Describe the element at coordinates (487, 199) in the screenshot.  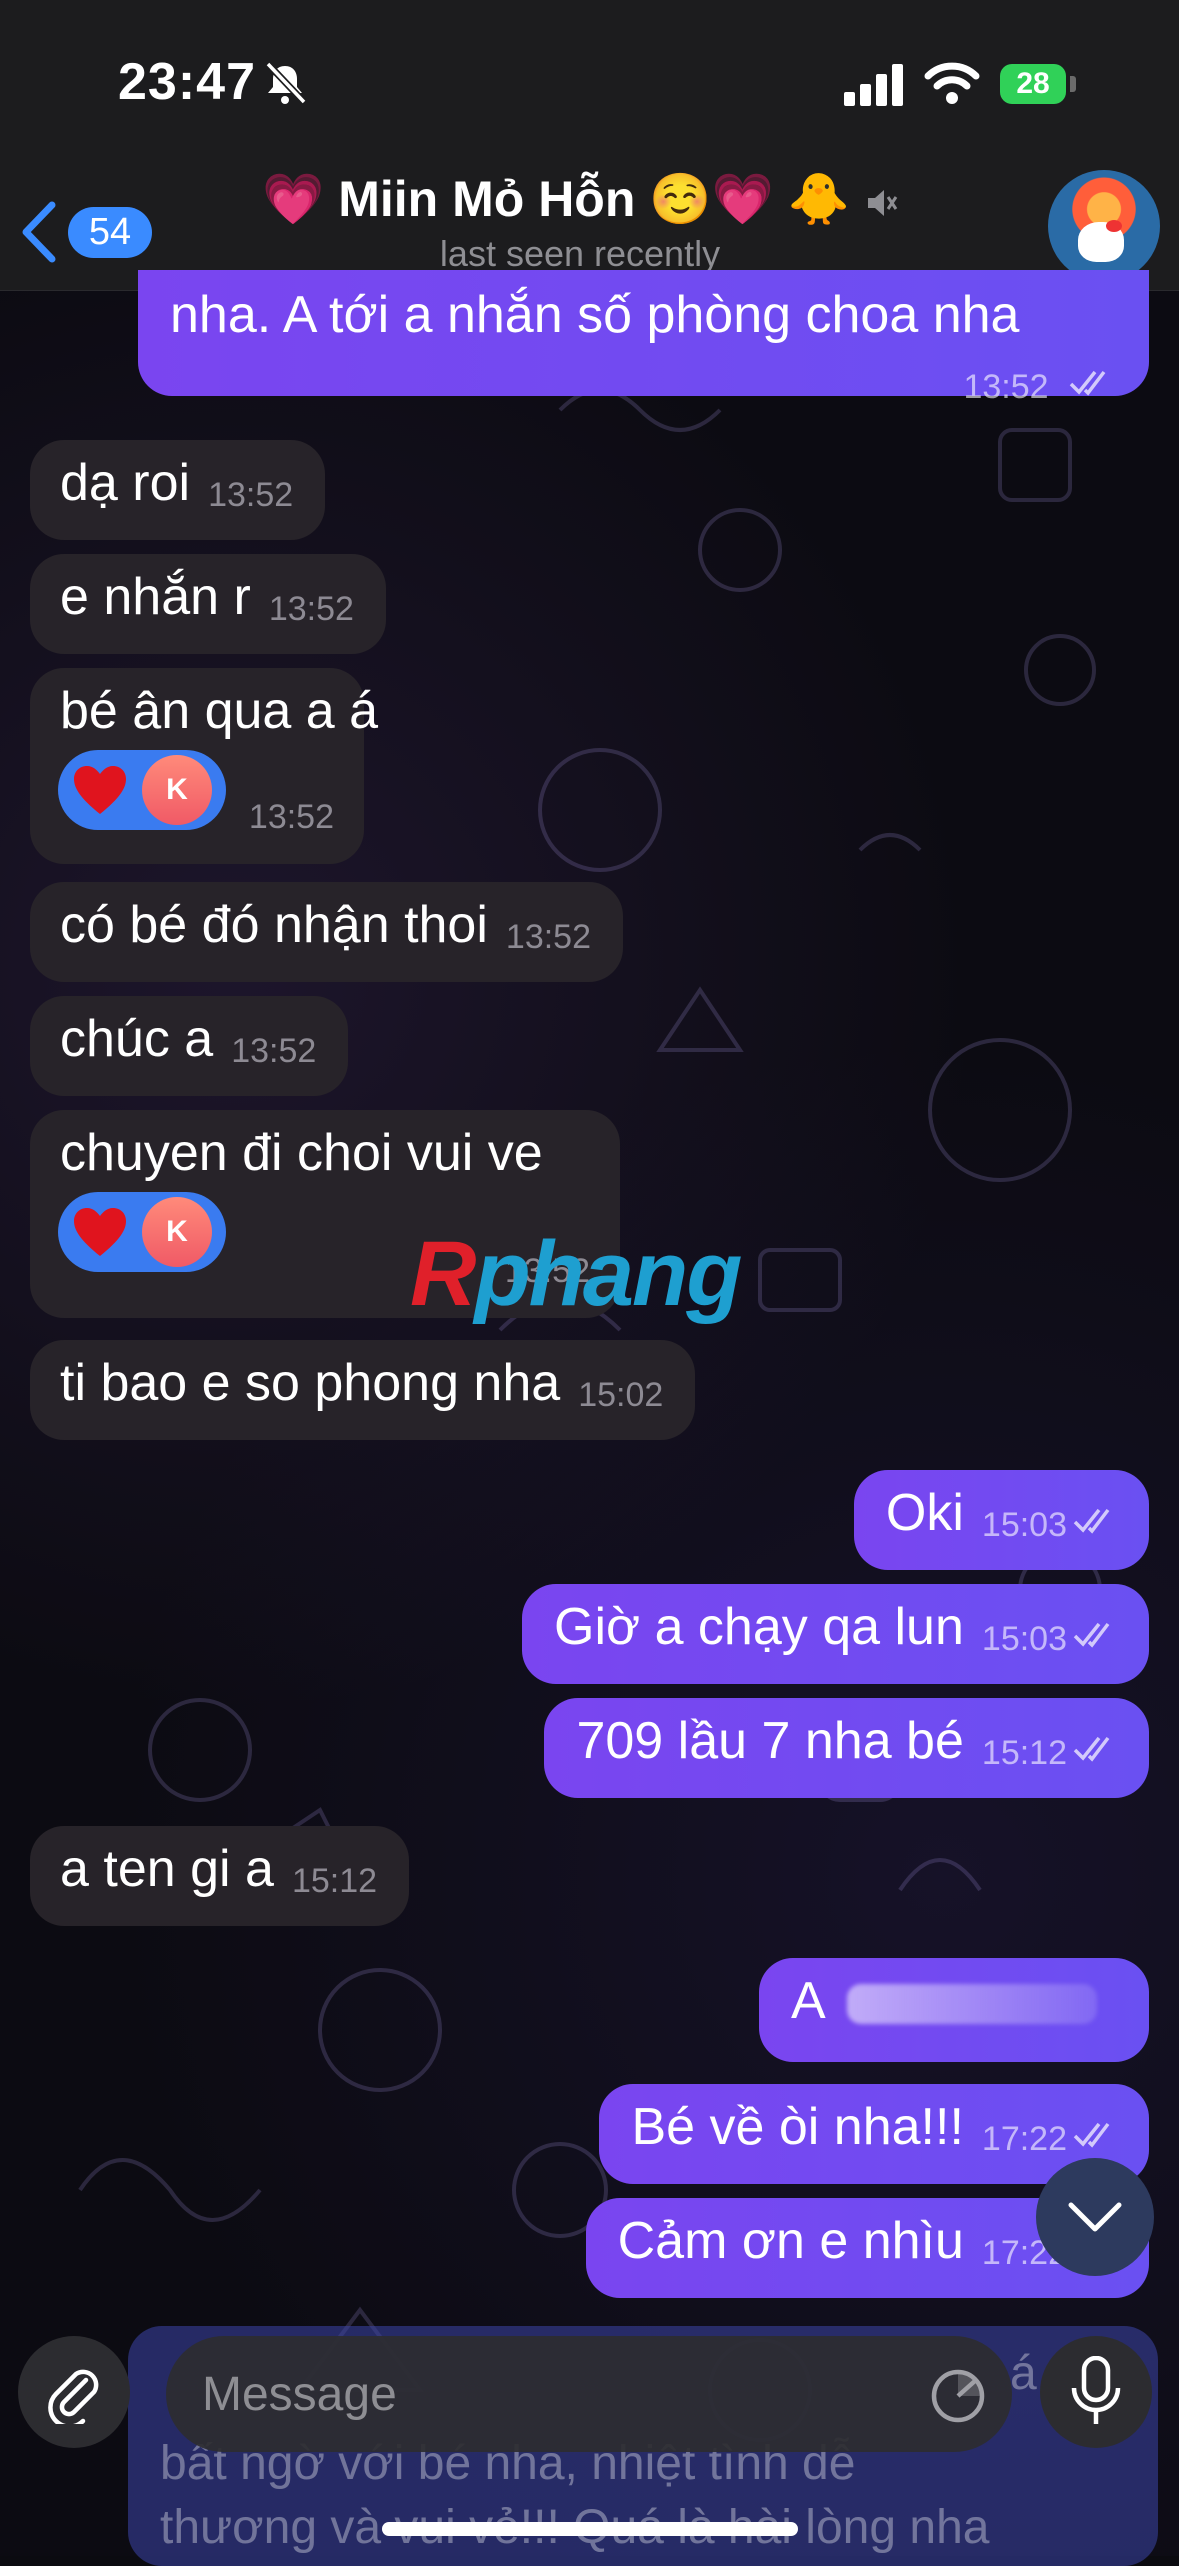
I see `contact-name: Miin Mỏ Hỗn` at that location.